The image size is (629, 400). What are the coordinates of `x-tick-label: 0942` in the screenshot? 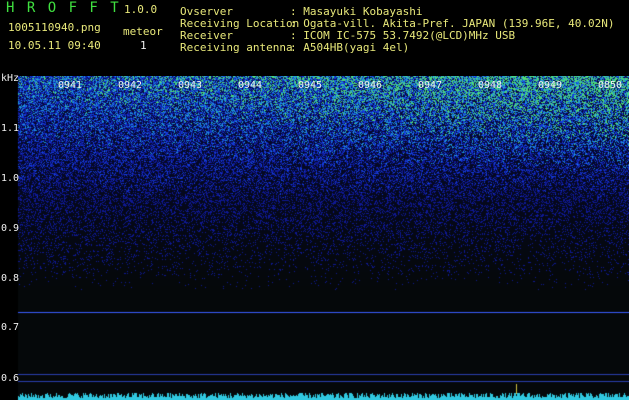 It's located at (130, 85).